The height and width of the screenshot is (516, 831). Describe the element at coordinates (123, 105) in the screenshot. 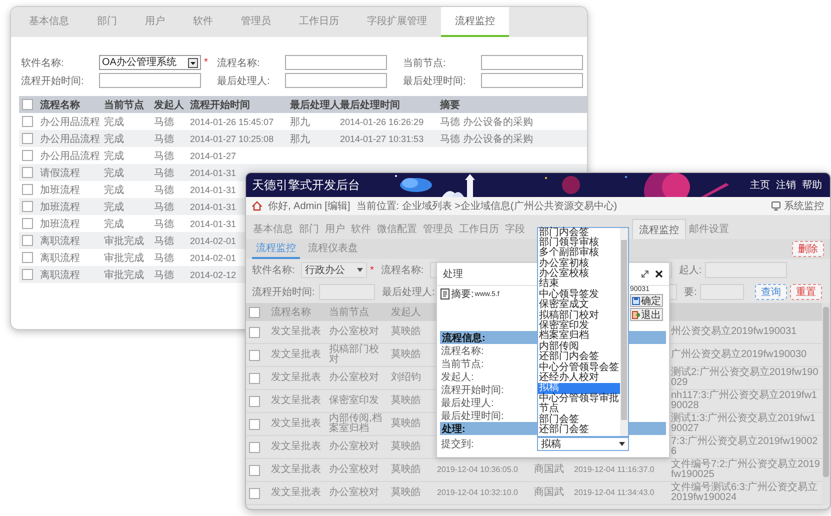

I see `column-header: 当前节点` at that location.